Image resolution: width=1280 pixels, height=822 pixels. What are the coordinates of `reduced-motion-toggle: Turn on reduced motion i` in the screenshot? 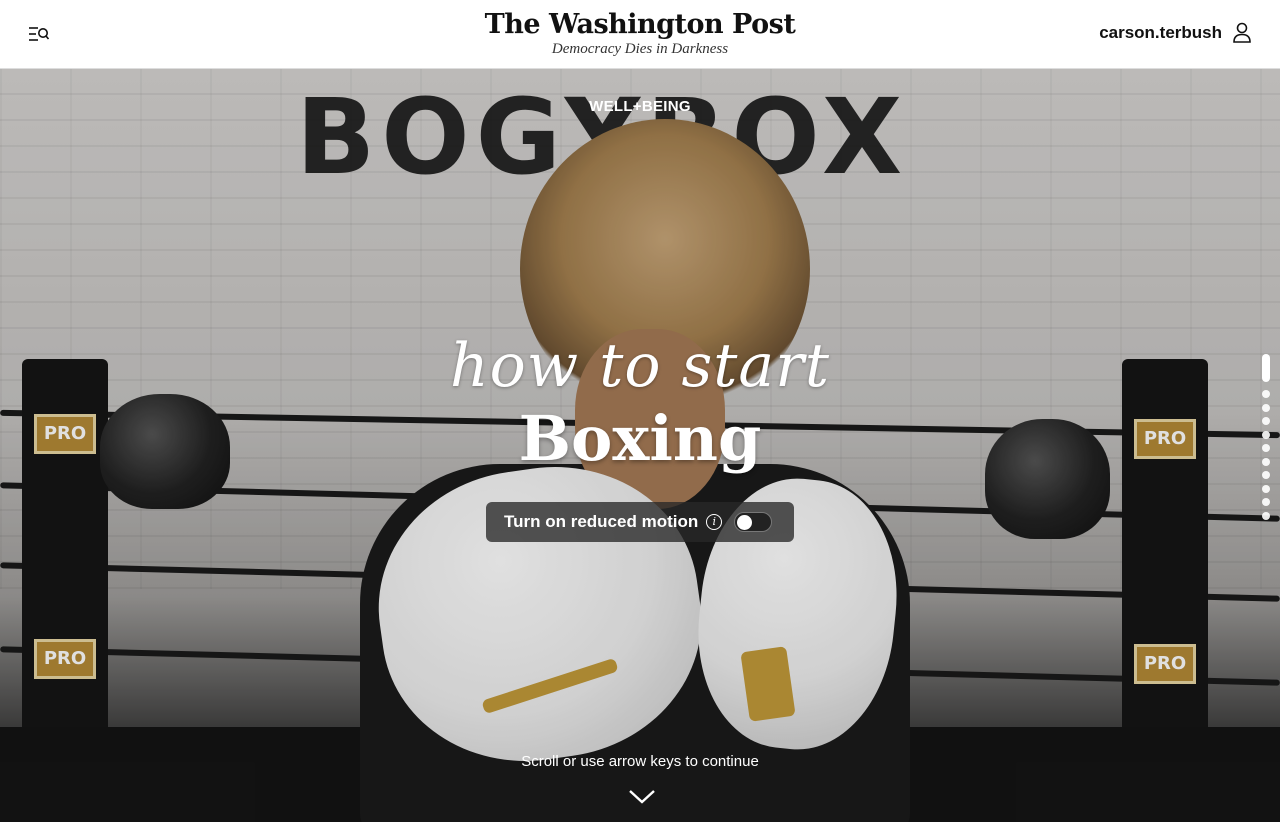 It's located at (640, 522).